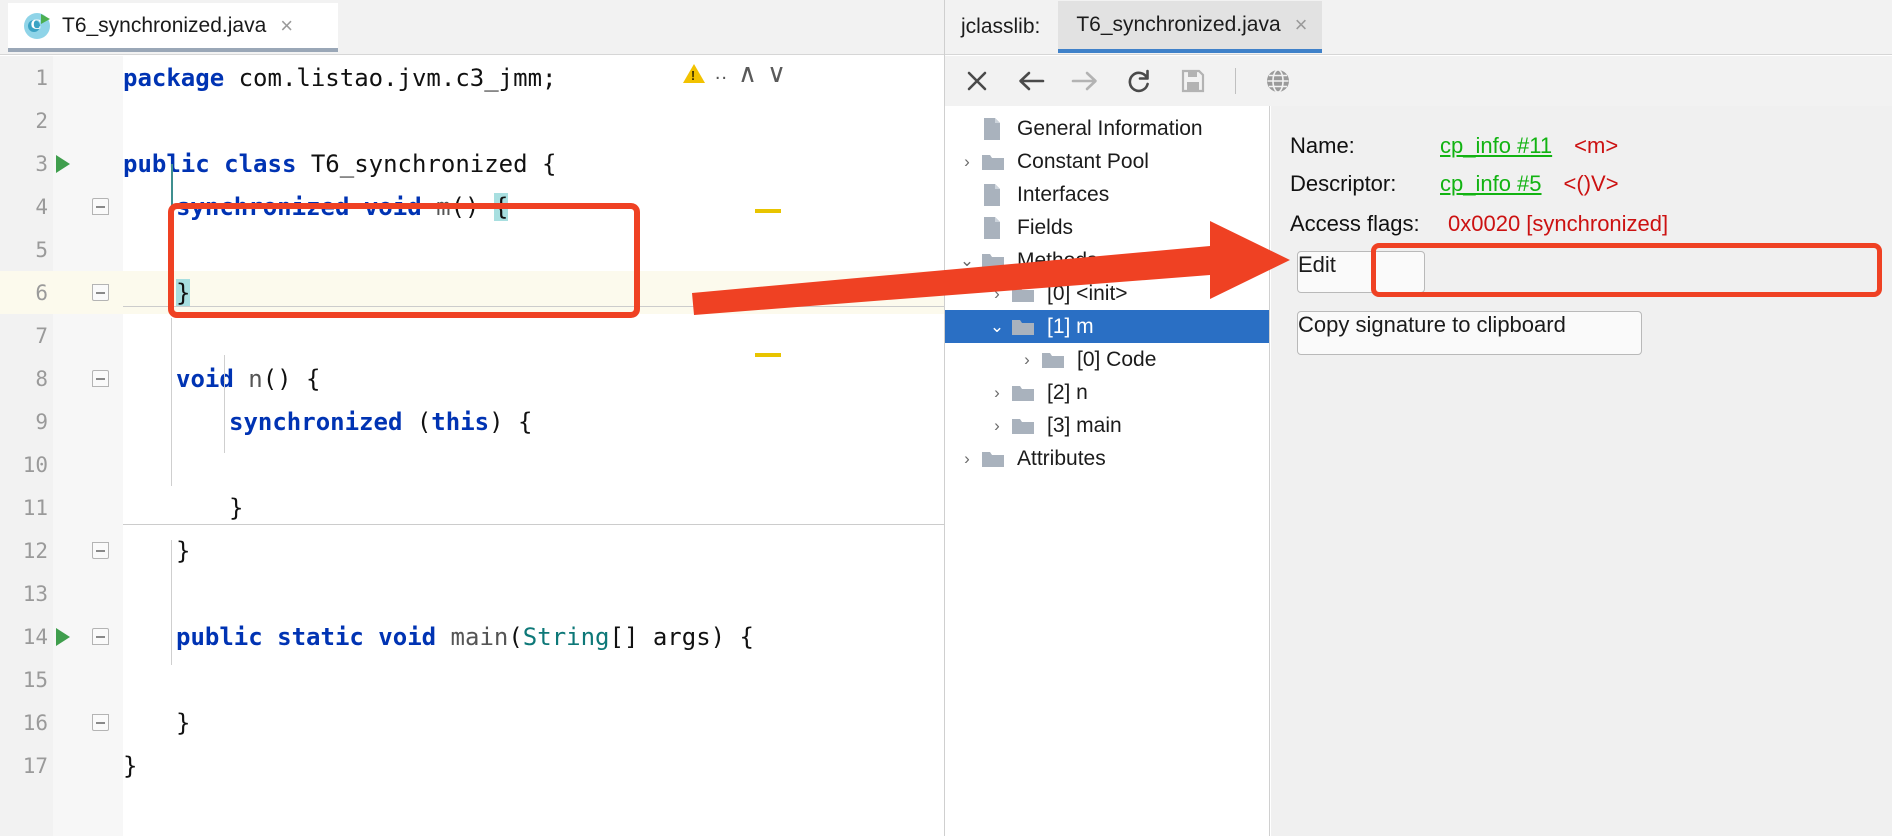 The image size is (1892, 836). What do you see at coordinates (1107, 458) in the screenshot?
I see `tree-item-attributes: › Attributes` at bounding box center [1107, 458].